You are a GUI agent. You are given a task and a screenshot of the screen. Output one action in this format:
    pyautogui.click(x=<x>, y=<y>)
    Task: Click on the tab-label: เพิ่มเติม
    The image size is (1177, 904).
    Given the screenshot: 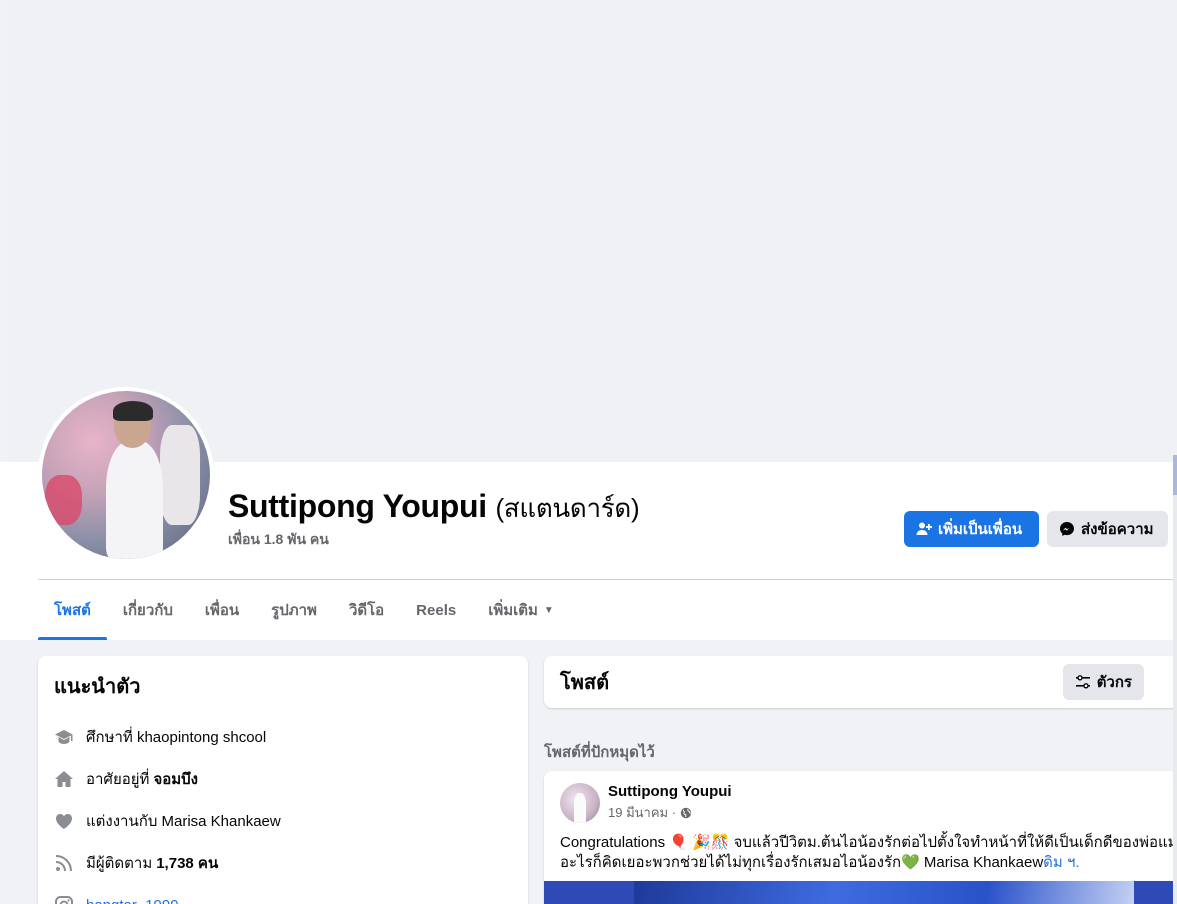 What is the action you would take?
    pyautogui.click(x=513, y=610)
    